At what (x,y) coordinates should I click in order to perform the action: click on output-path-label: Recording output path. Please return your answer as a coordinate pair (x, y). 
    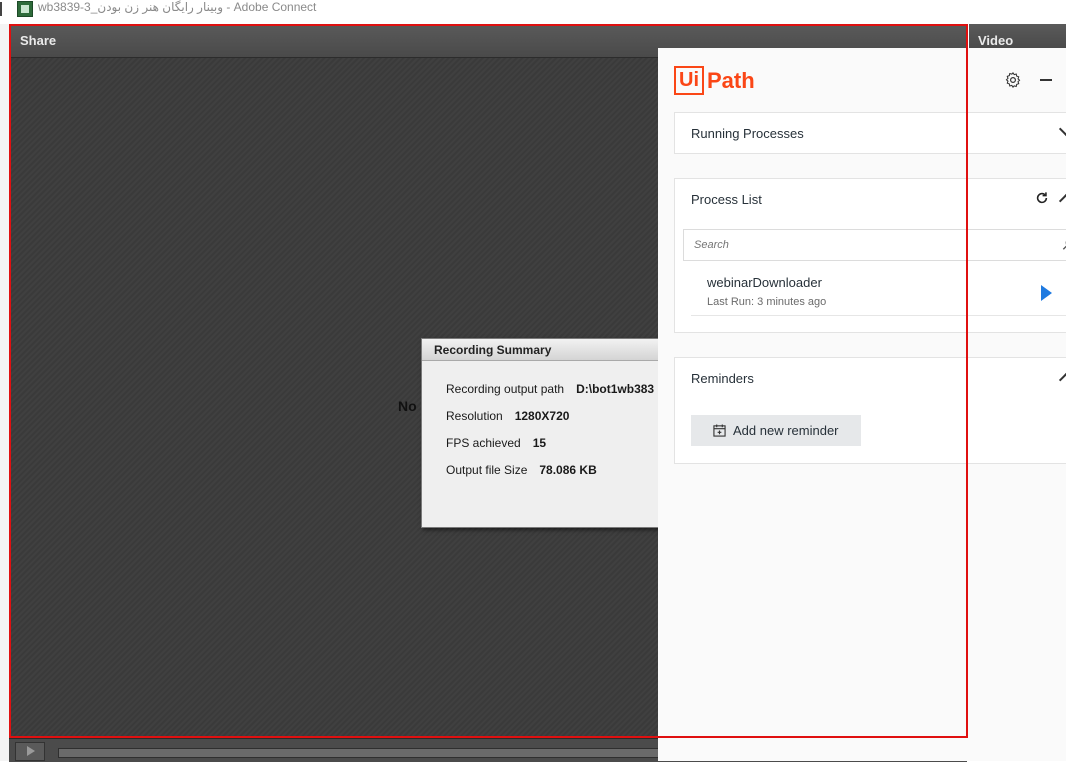
    Looking at the image, I should click on (505, 389).